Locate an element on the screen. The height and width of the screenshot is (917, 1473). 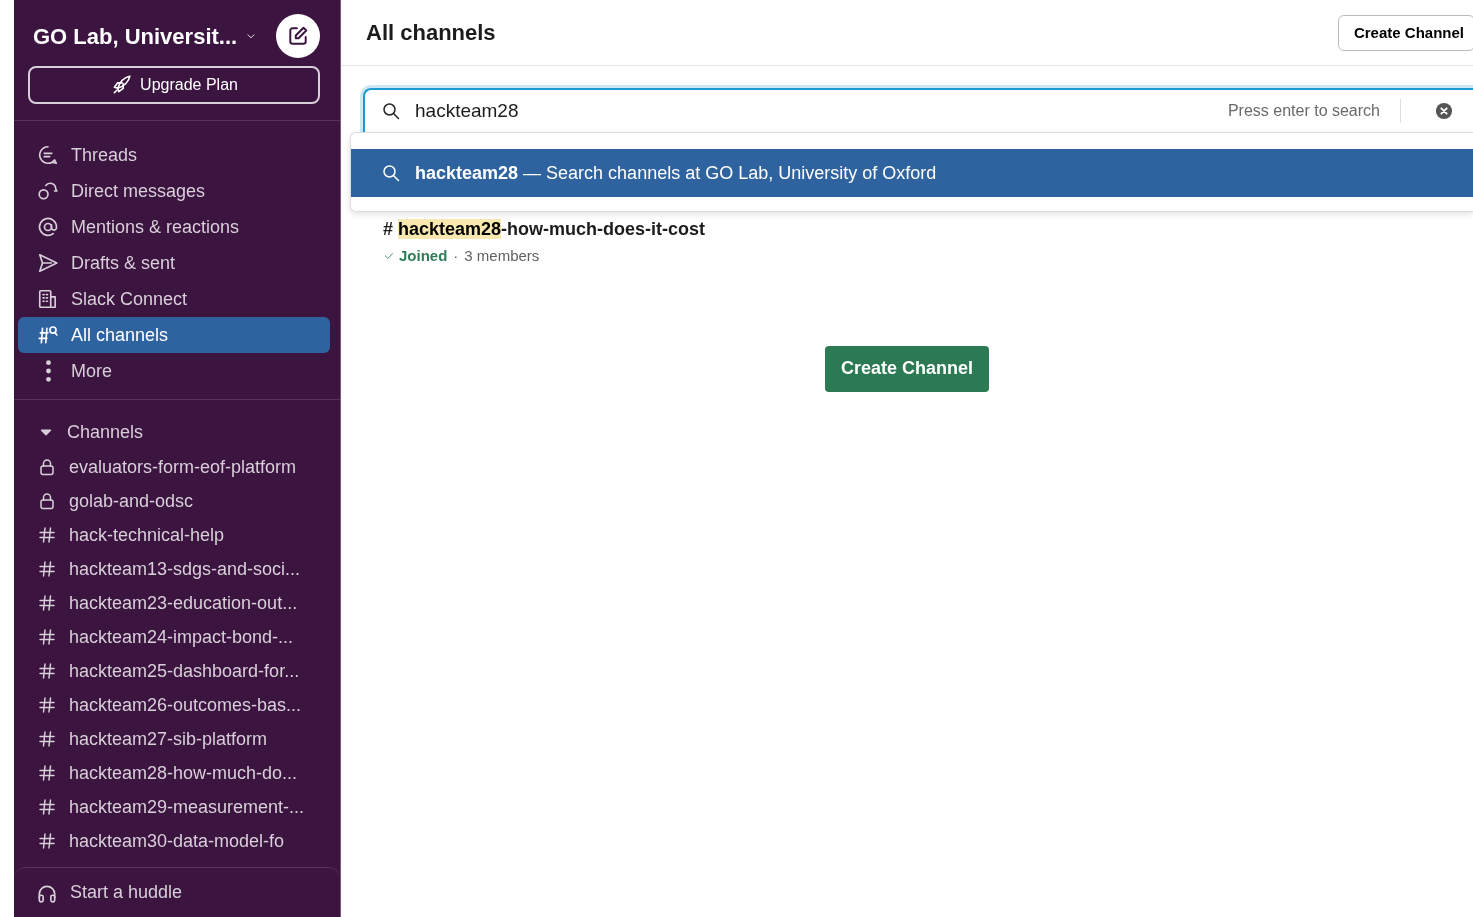
member-count: 3 members is located at coordinates (502, 256).